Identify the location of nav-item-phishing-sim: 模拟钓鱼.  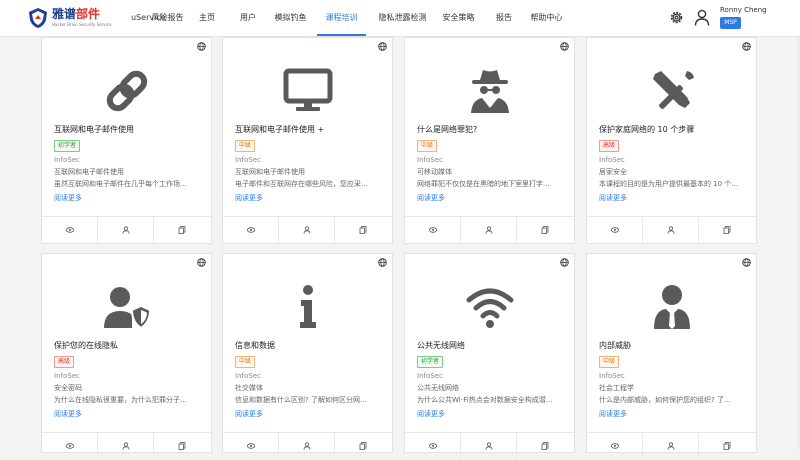
(290, 18).